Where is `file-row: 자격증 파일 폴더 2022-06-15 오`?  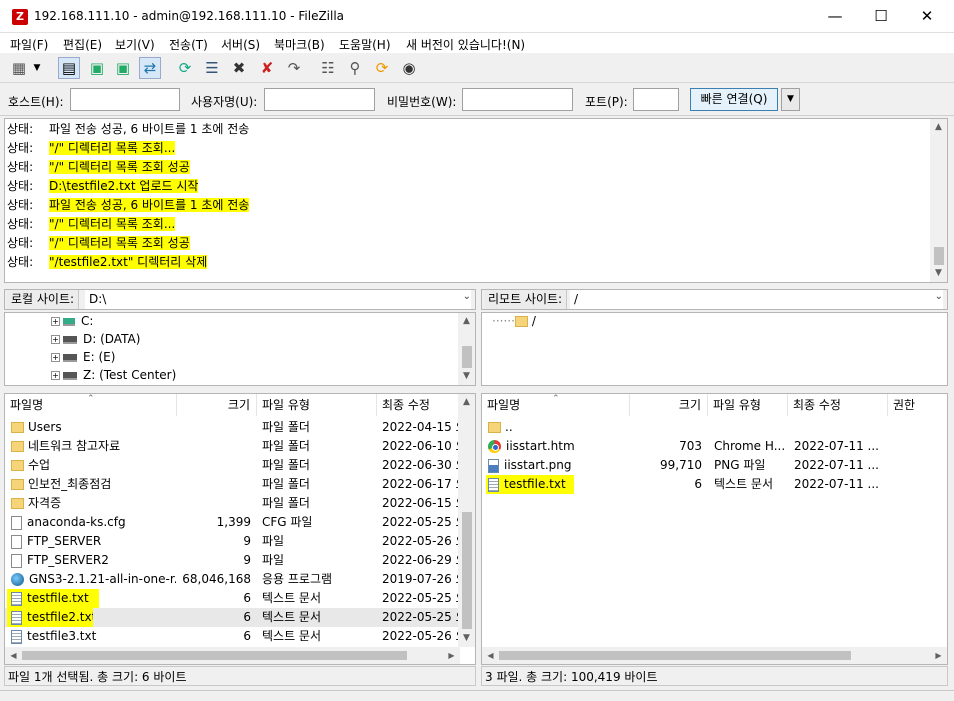
file-row: 자격증 파일 폴더 2022-06-15 오 is located at coordinates (232, 503).